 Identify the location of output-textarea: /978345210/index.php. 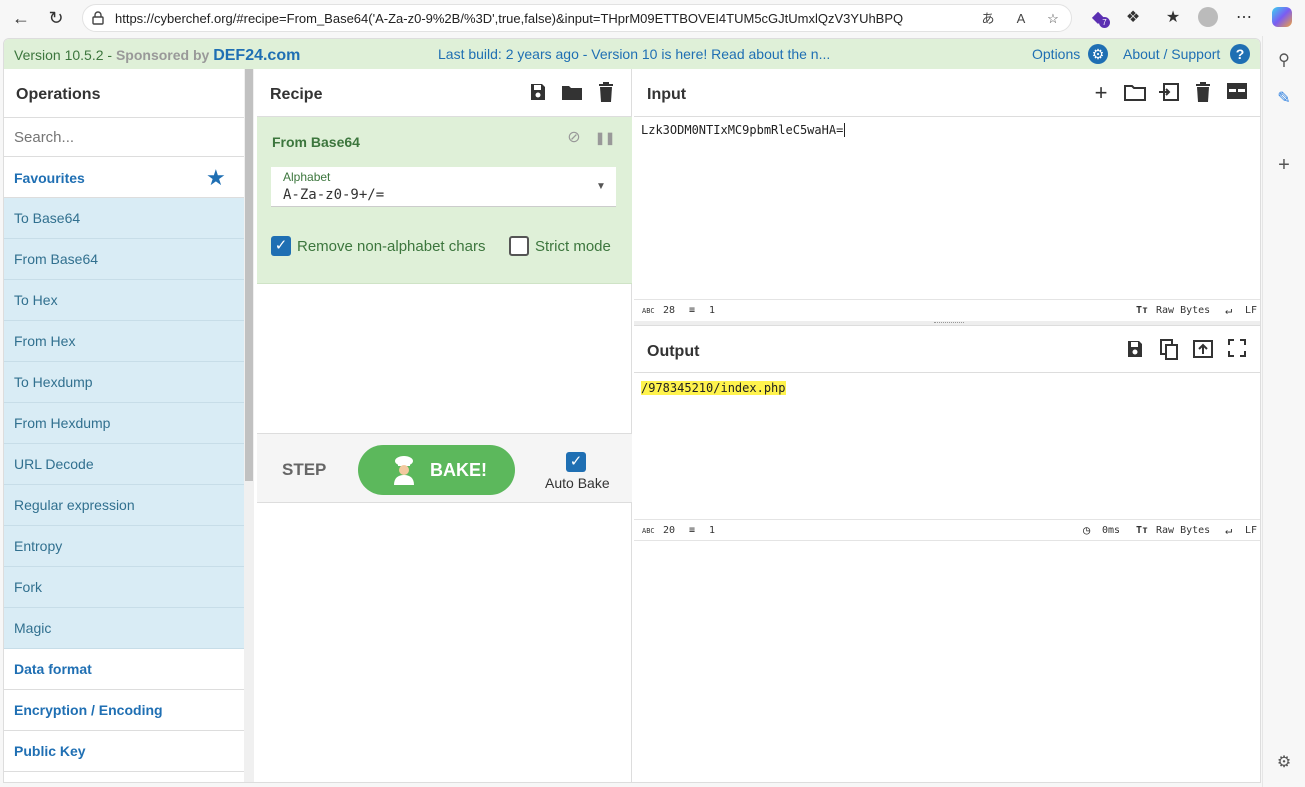
(713, 388).